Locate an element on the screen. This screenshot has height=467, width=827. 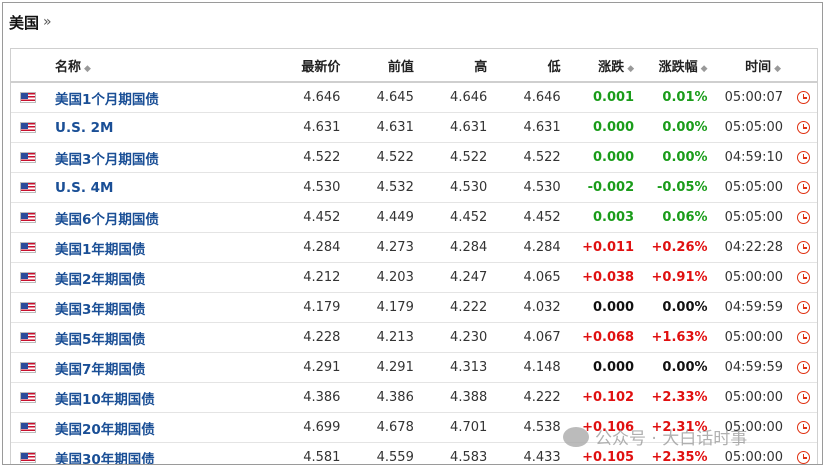
latest-value: 4.386 is located at coordinates (312, 397).